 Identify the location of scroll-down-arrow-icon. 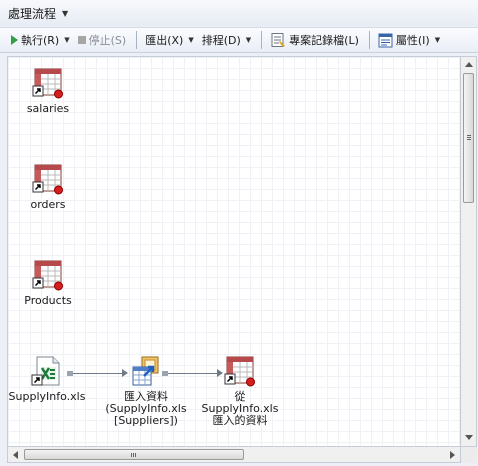
(469, 437).